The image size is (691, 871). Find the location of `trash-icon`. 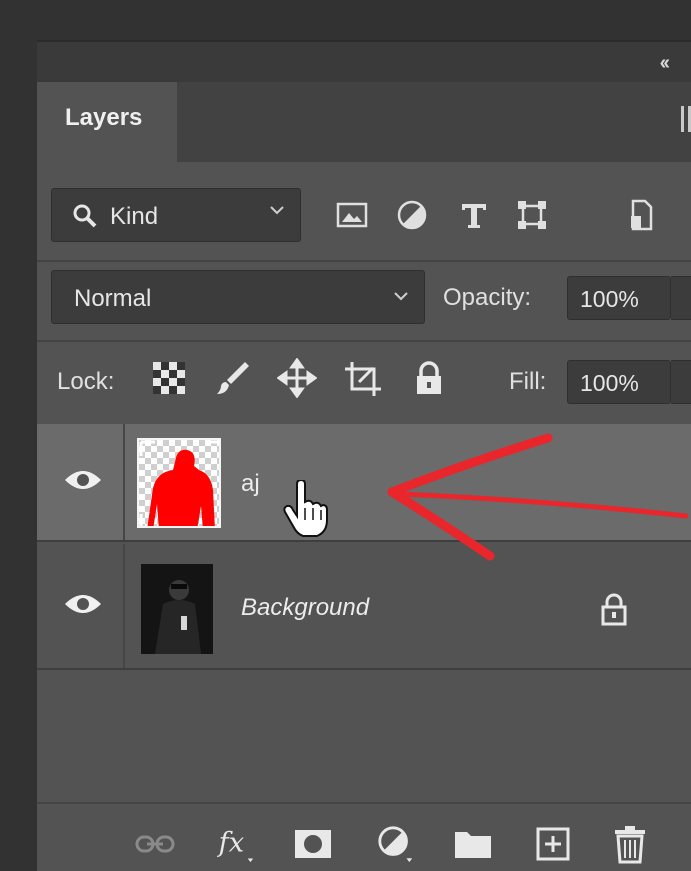

trash-icon is located at coordinates (630, 844).